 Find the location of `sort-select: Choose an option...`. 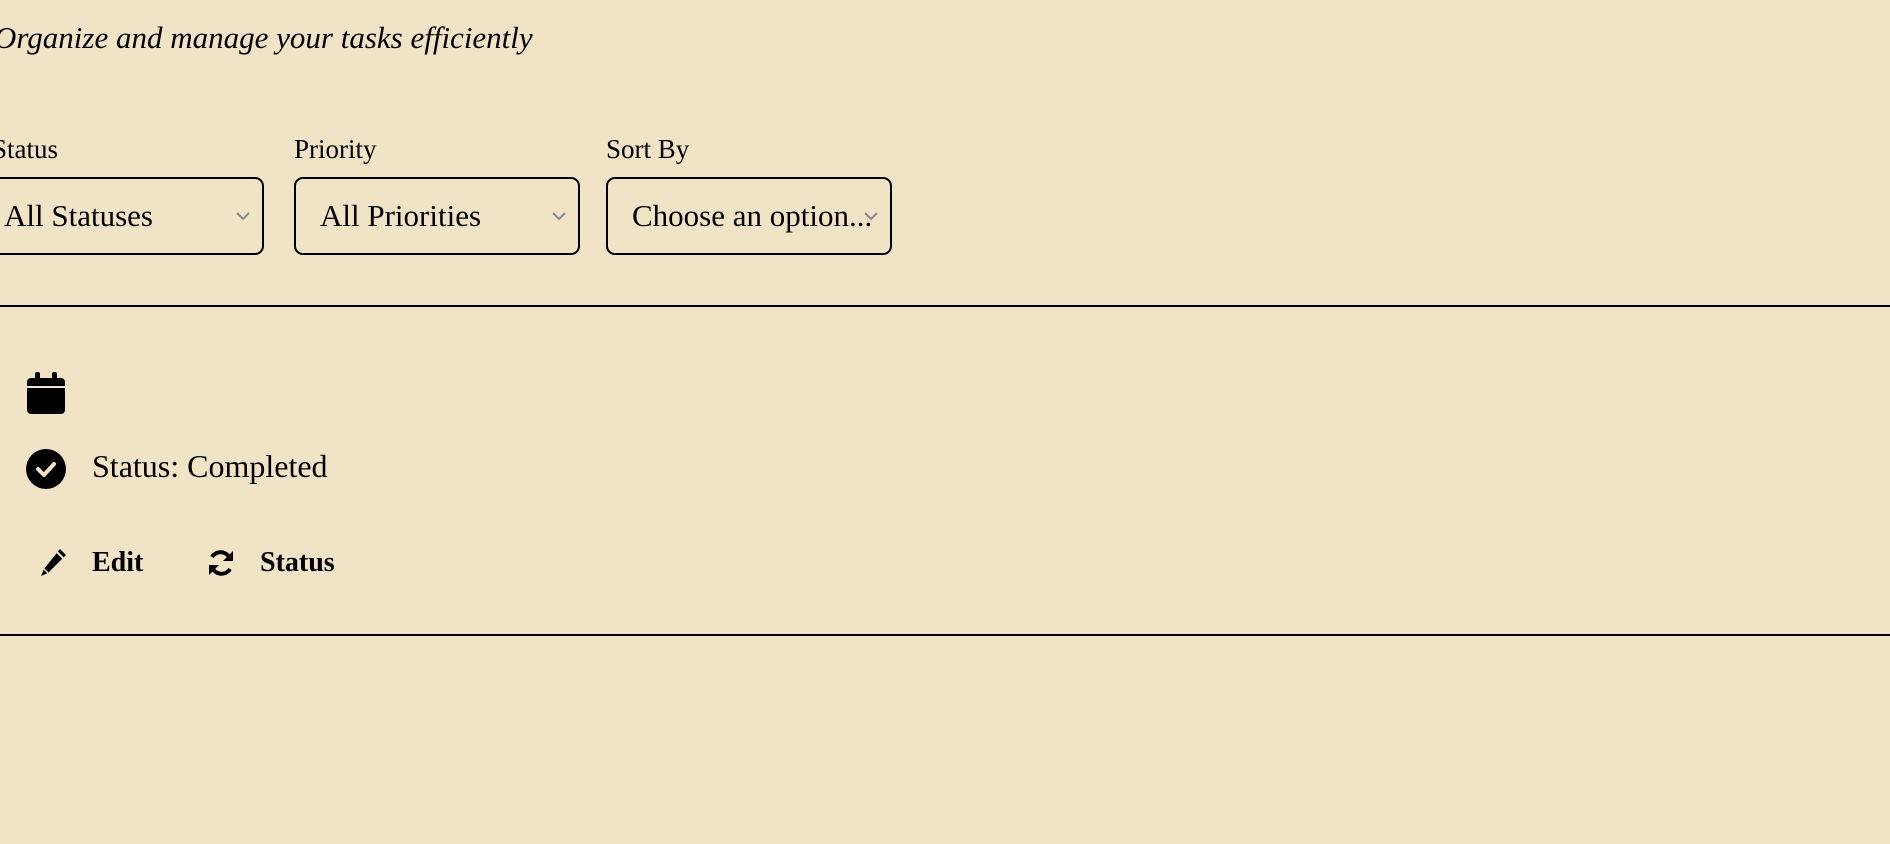

sort-select: Choose an option... is located at coordinates (749, 216).